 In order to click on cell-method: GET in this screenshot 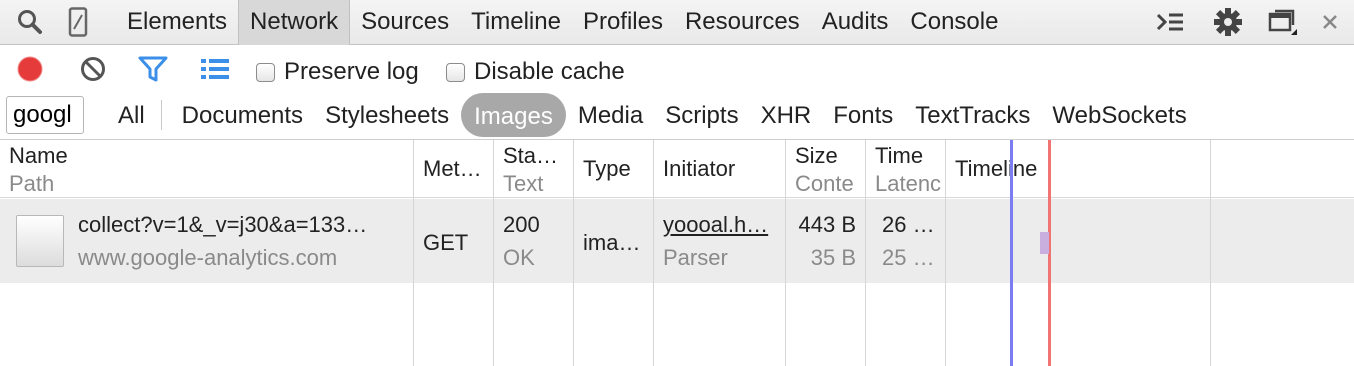, I will do `click(453, 241)`.